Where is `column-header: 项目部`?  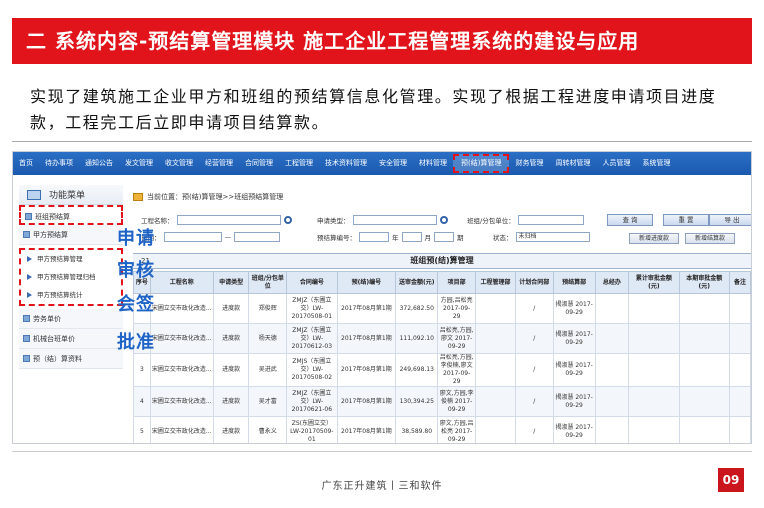
column-header: 项目部 is located at coordinates (457, 282).